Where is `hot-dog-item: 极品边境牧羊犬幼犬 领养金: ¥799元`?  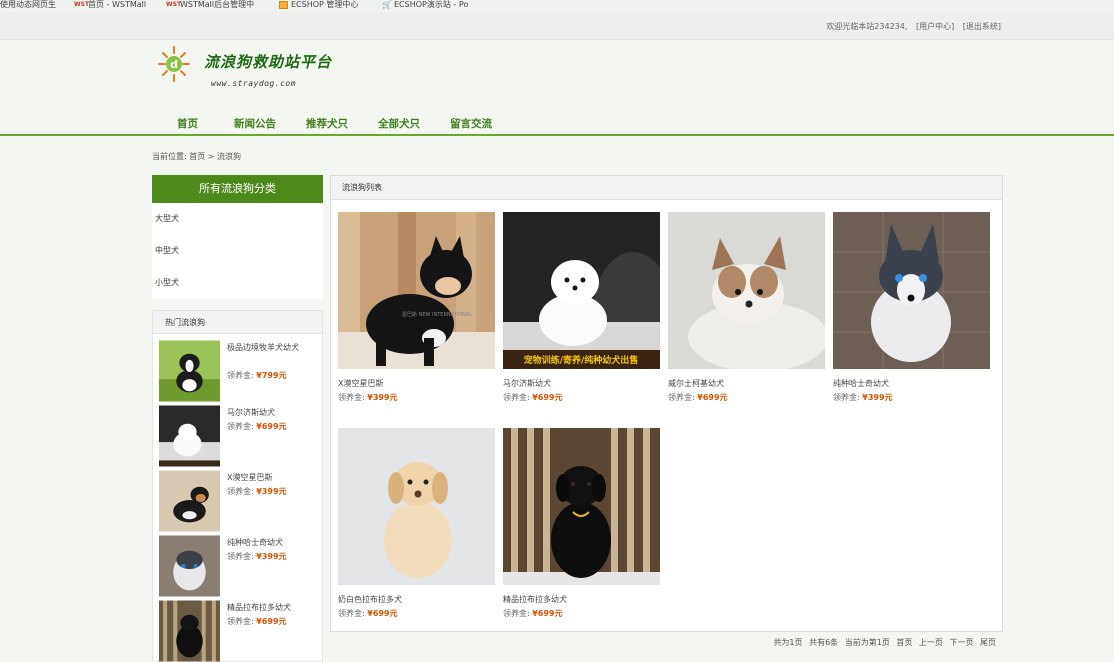
hot-dog-item: 极品边境牧羊犬幼犬 领养金: ¥799元 is located at coordinates (239, 371).